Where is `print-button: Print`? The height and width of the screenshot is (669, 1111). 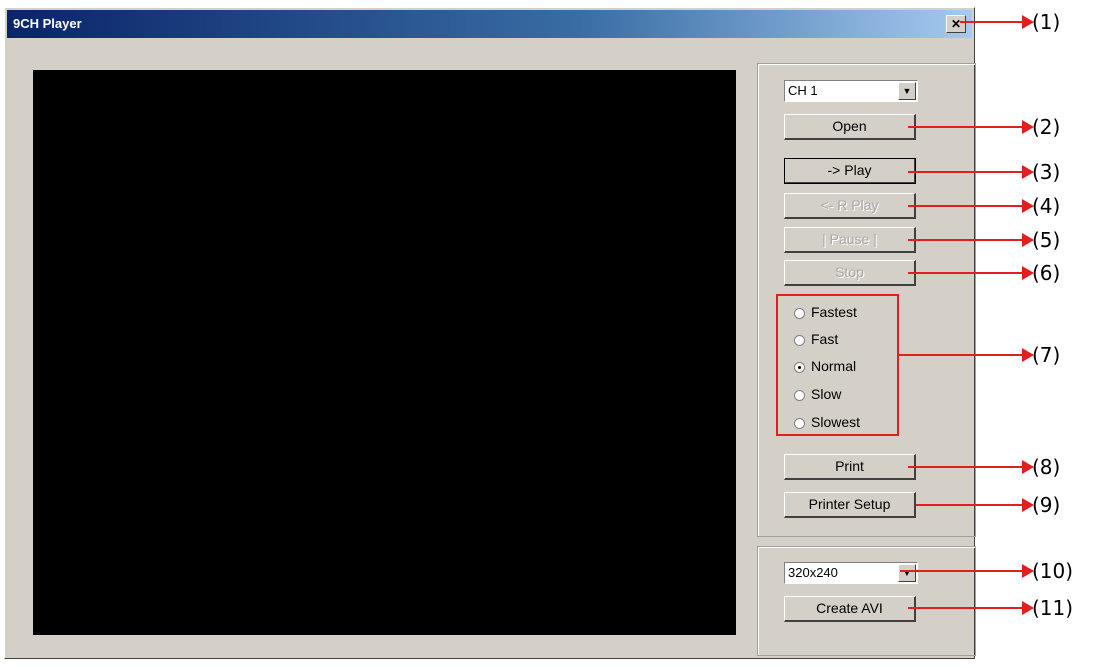 print-button: Print is located at coordinates (850, 467).